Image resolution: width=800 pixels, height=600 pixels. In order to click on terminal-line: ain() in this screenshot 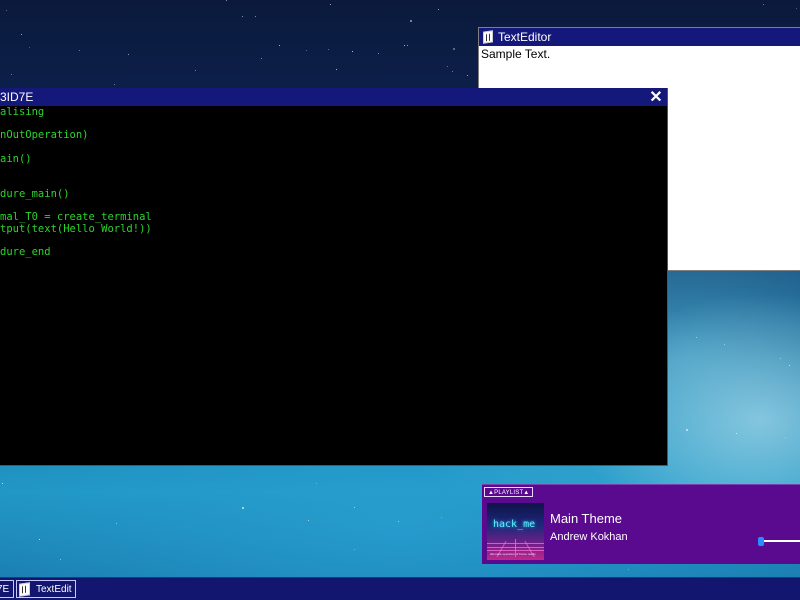, I will do `click(16, 158)`.